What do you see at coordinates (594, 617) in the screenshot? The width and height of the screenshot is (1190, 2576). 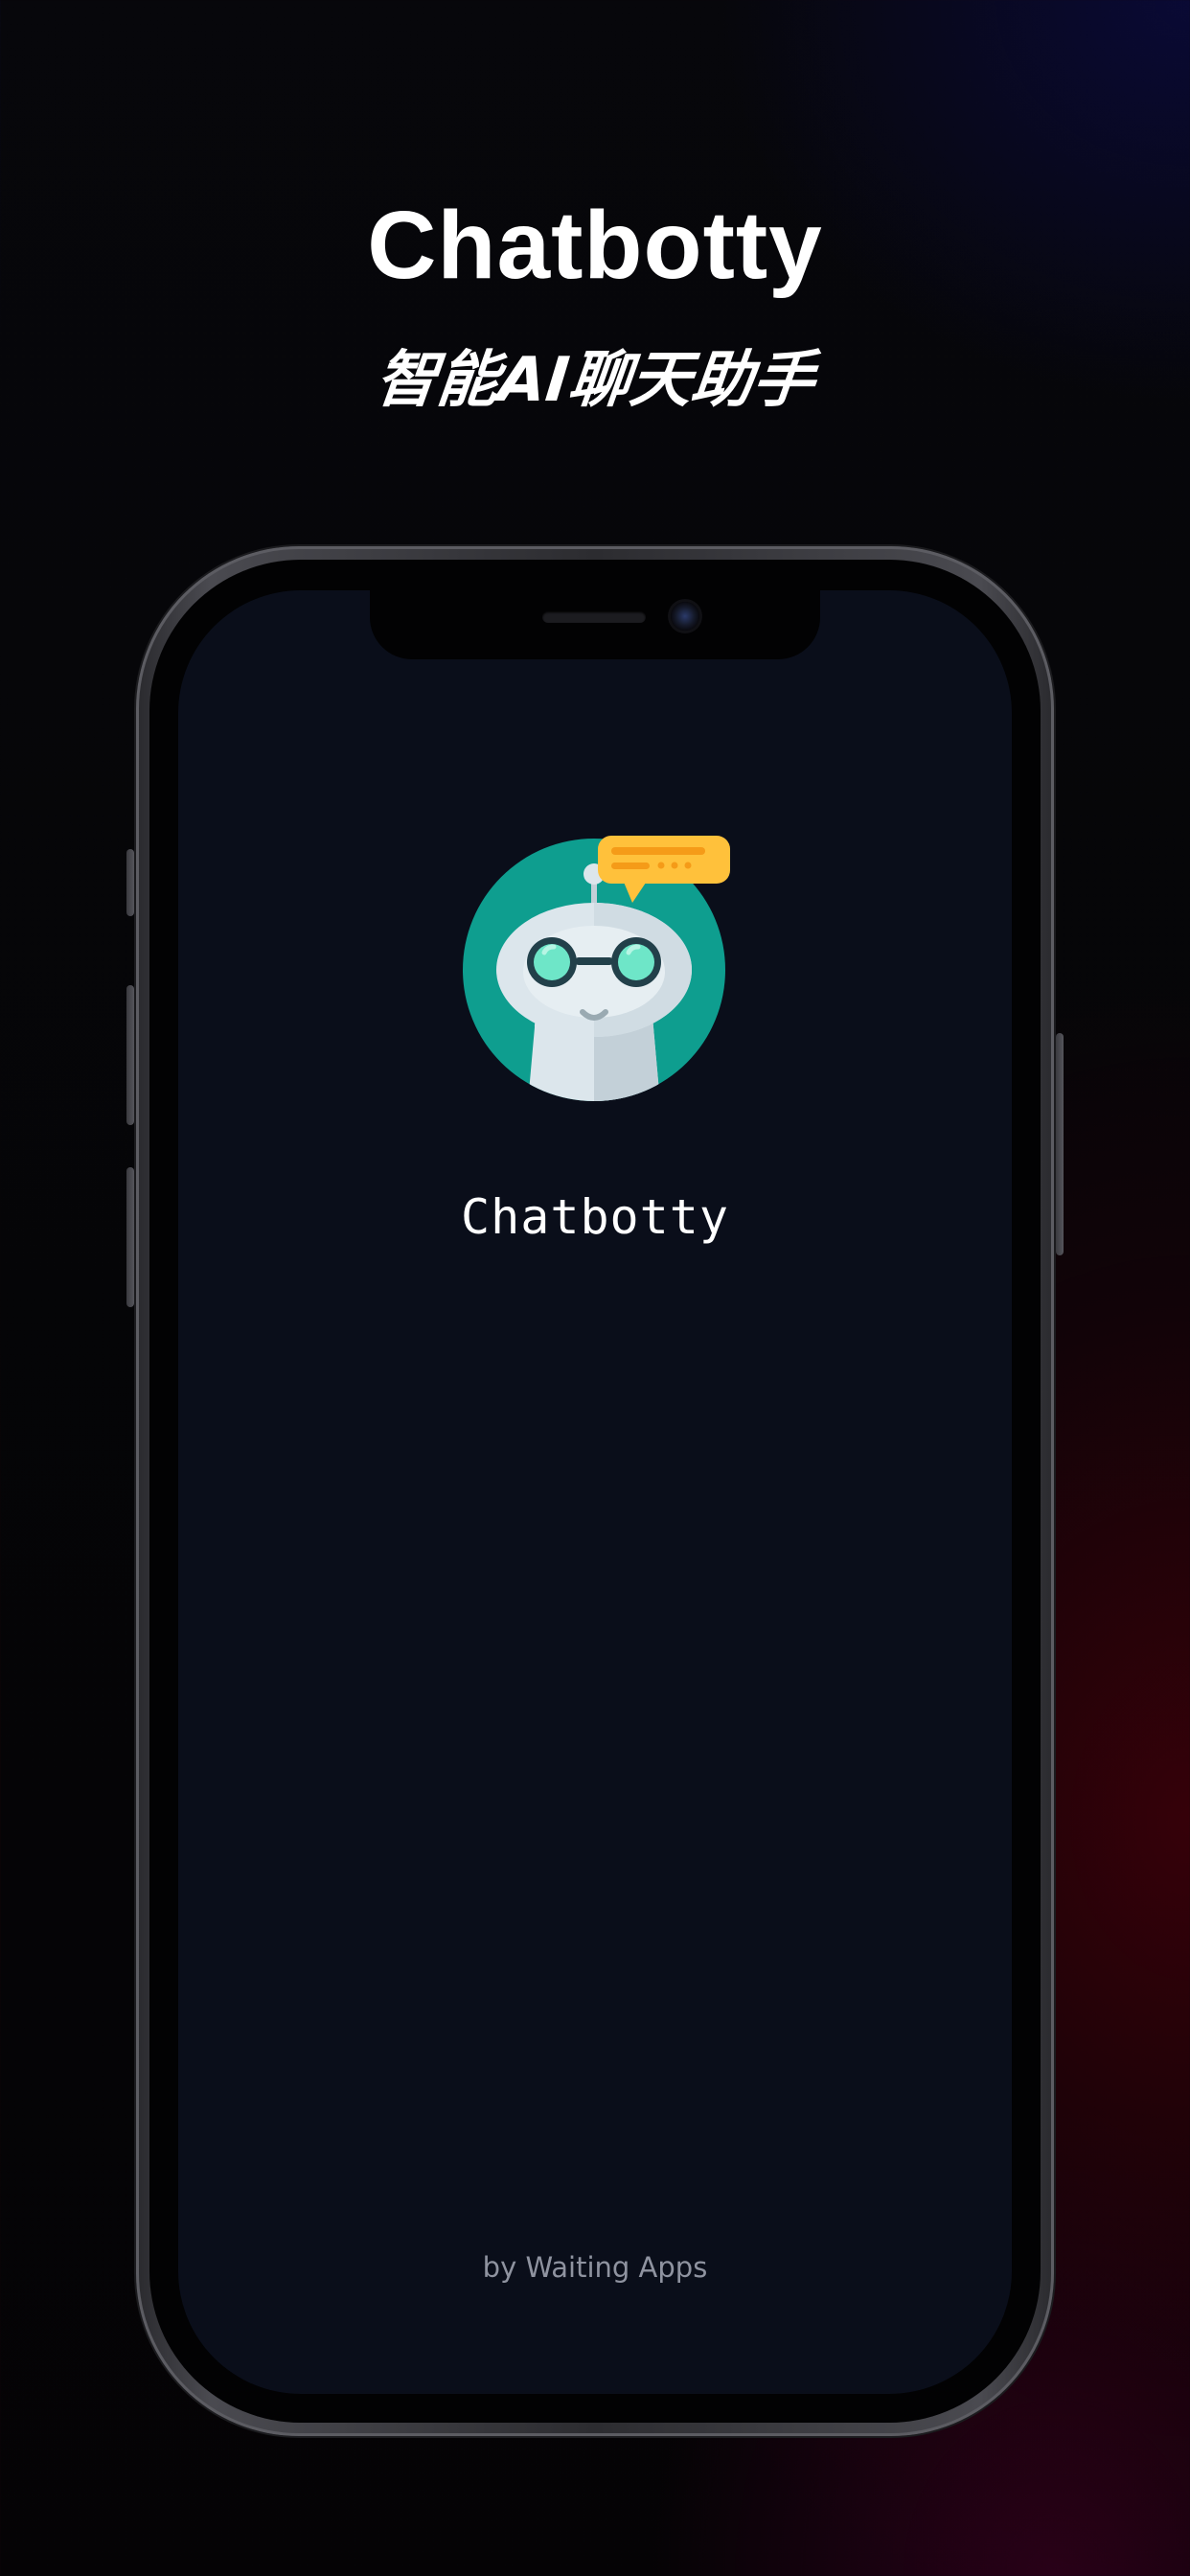 I see `phone-speaker` at bounding box center [594, 617].